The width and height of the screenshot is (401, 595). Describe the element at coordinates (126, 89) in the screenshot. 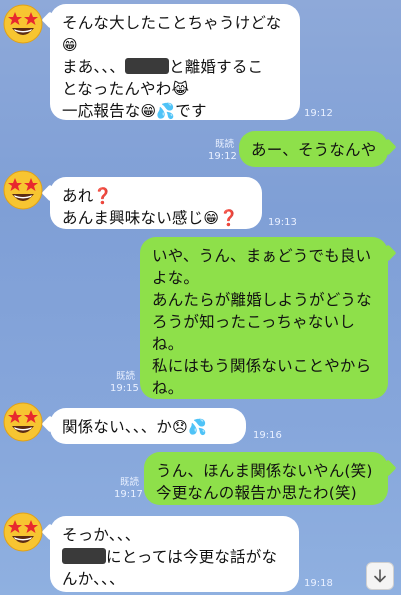

I see `message-line: となったんやわ😹` at that location.